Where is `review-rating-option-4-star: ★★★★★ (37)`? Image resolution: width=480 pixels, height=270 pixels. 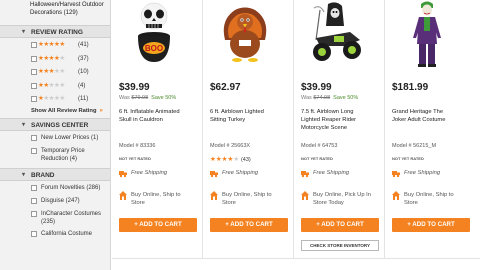
review-rating-option-4-star: ★★★★★ (37) is located at coordinates (55, 59).